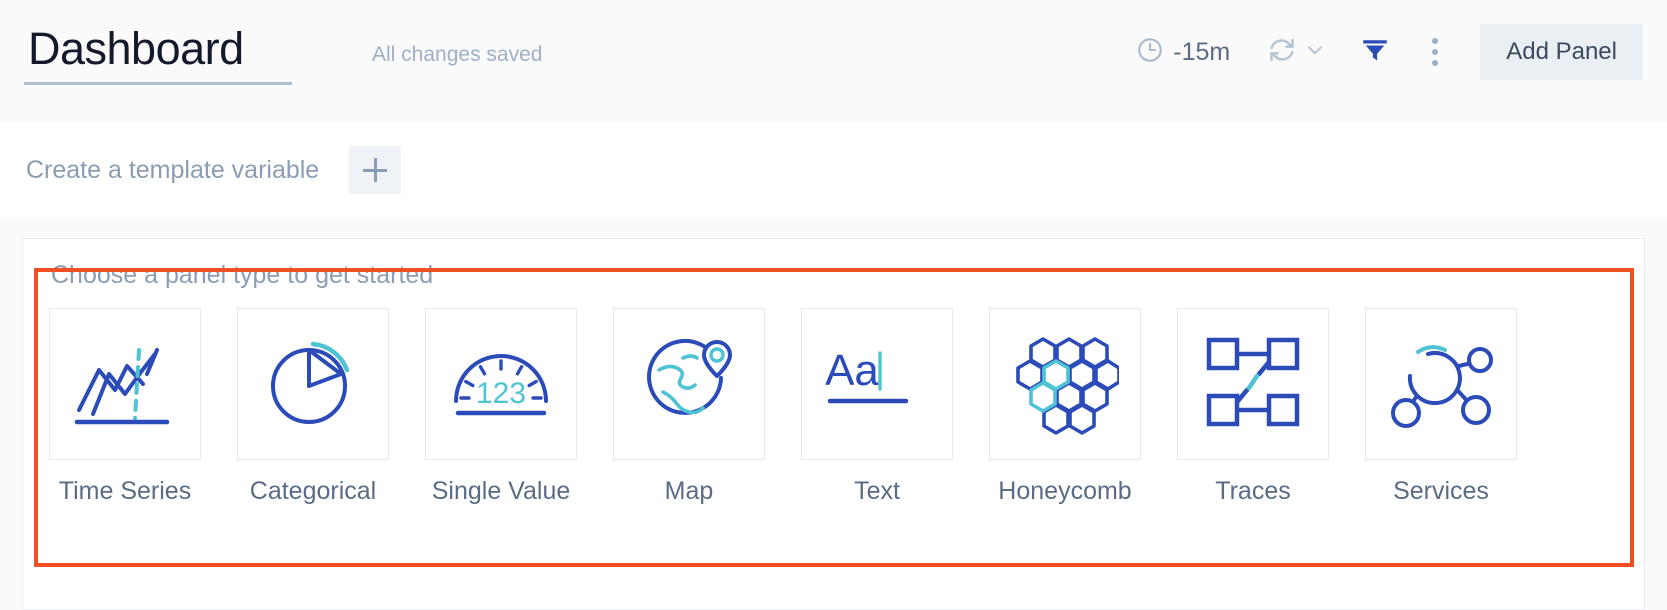  Describe the element at coordinates (1202, 51) in the screenshot. I see `time-range-label: -15m` at that location.